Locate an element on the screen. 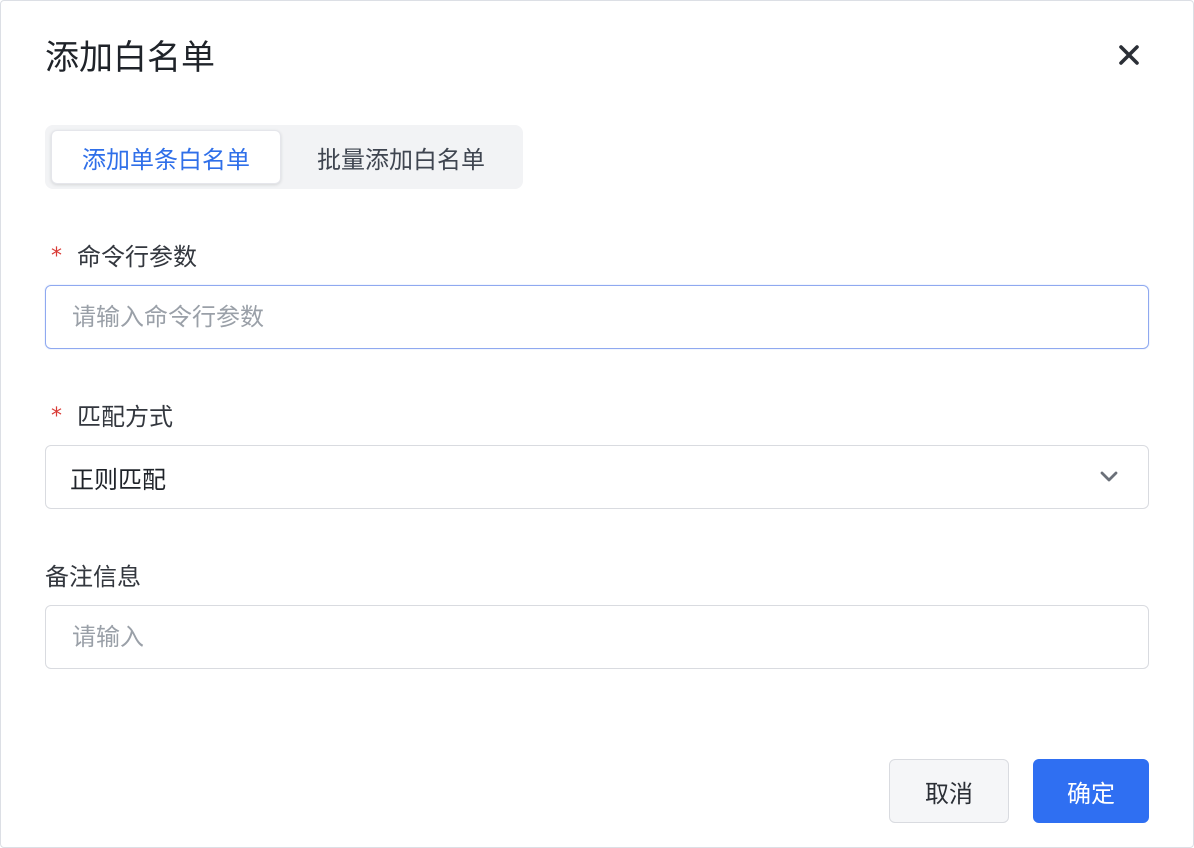  mode-tabs: 添加单条白名单 批量添加白名单 is located at coordinates (284, 157).